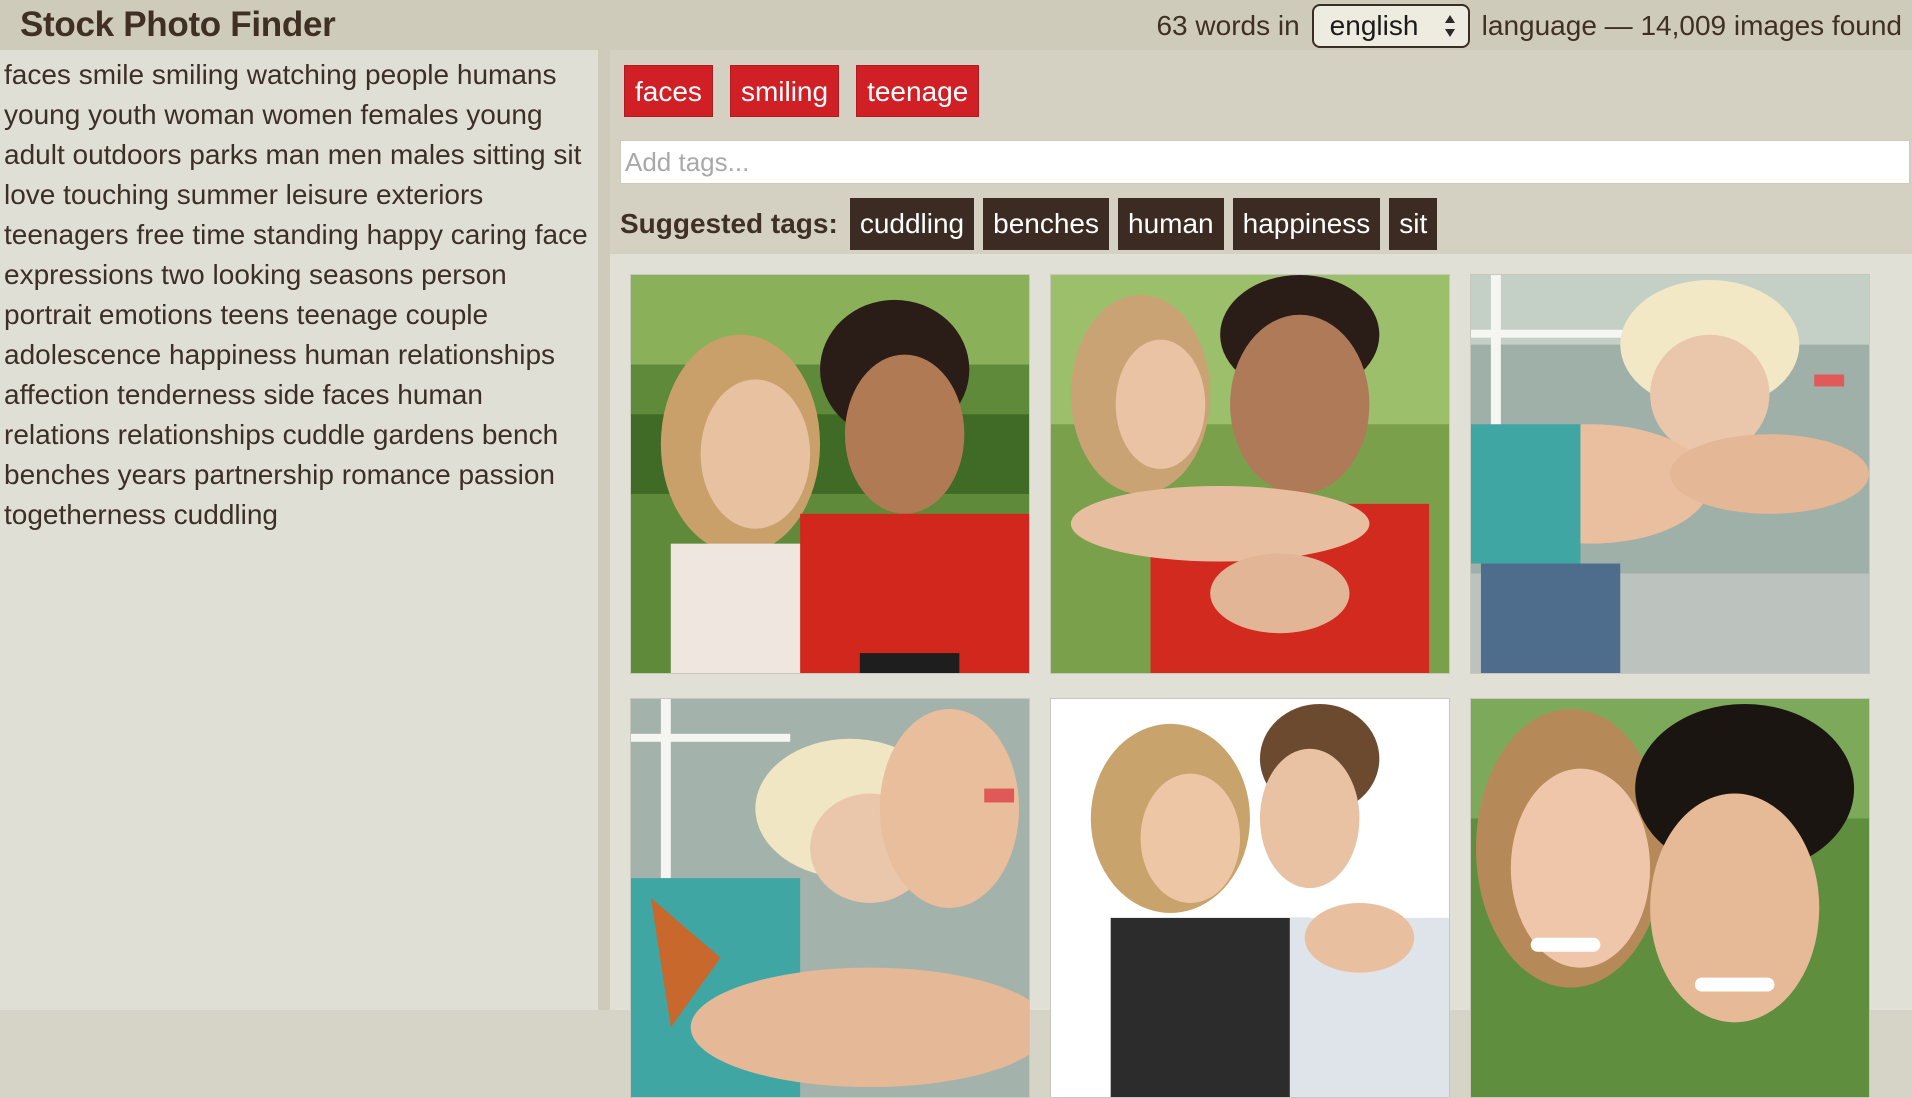 The height and width of the screenshot is (1098, 1912). I want to click on language-select-value: english, so click(1374, 25).